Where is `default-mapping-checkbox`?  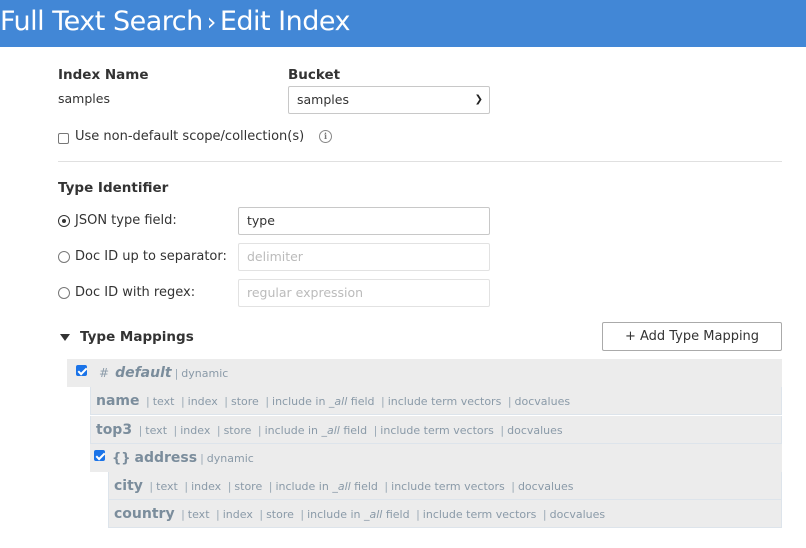
default-mapping-checkbox is located at coordinates (81, 370).